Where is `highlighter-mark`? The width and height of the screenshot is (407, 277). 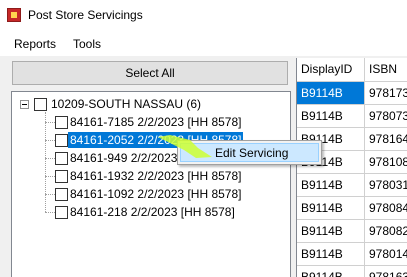
highlighter-mark is located at coordinates (185, 146).